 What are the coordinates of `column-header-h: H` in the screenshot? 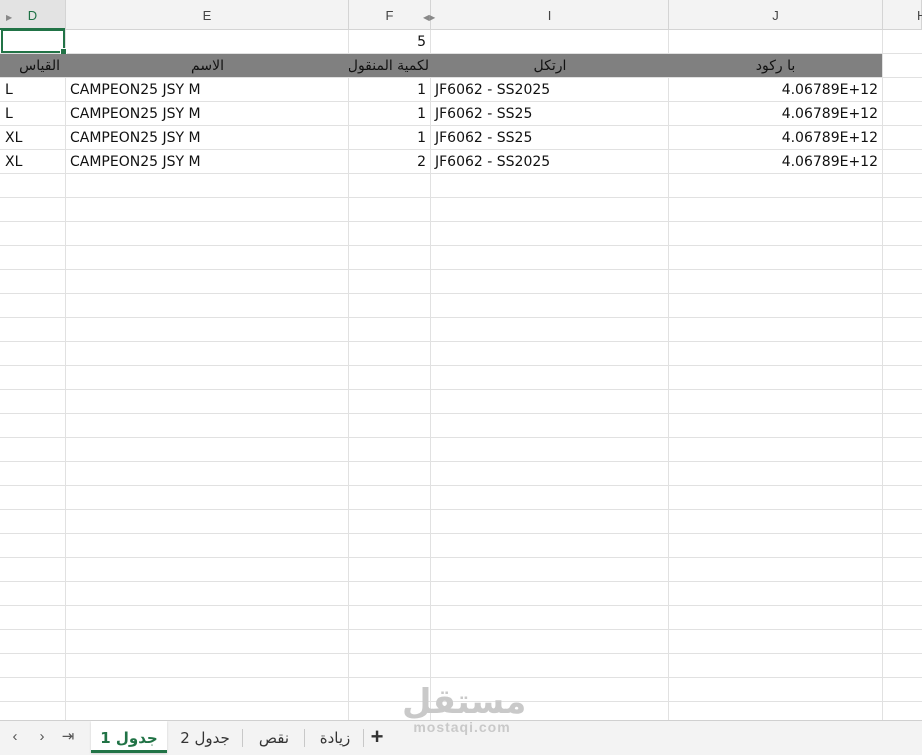 It's located at (902, 14).